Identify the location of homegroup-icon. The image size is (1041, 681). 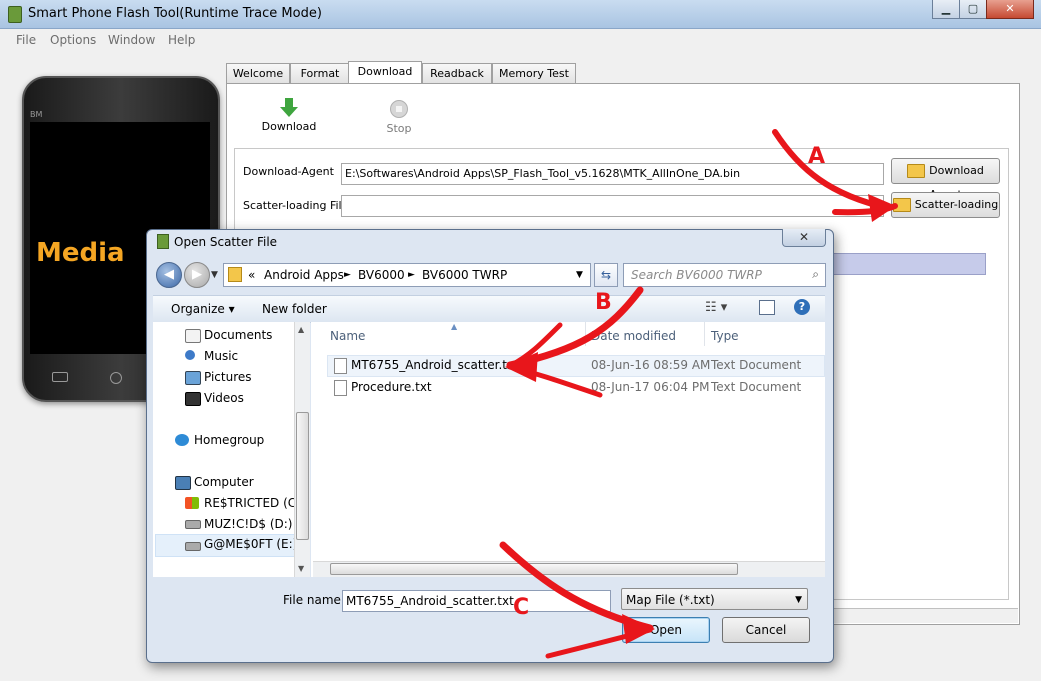
(182, 440).